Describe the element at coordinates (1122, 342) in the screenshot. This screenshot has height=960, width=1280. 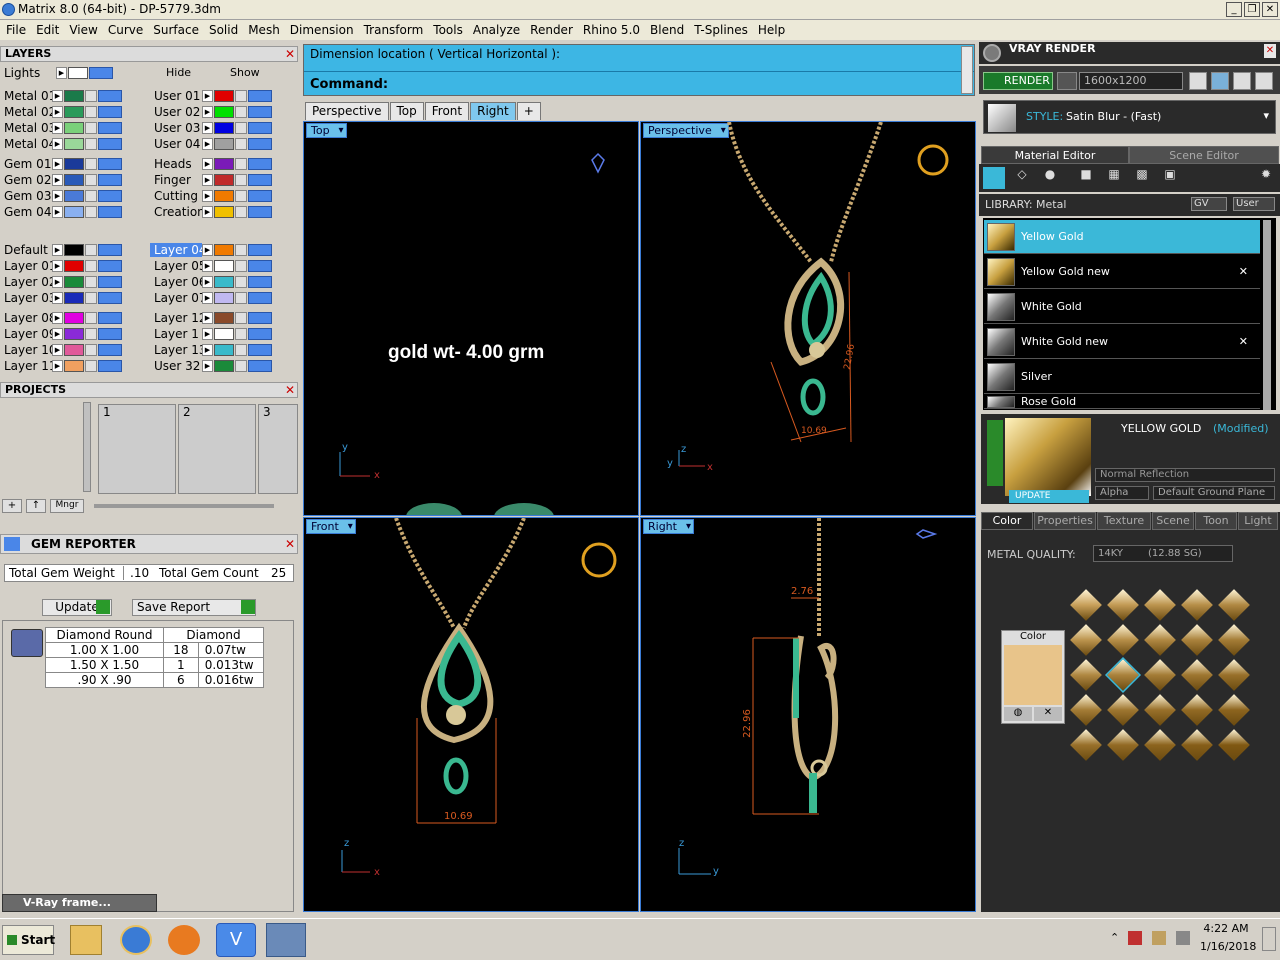
I see `material-item-white-gold-new: White Gold new ✕` at that location.